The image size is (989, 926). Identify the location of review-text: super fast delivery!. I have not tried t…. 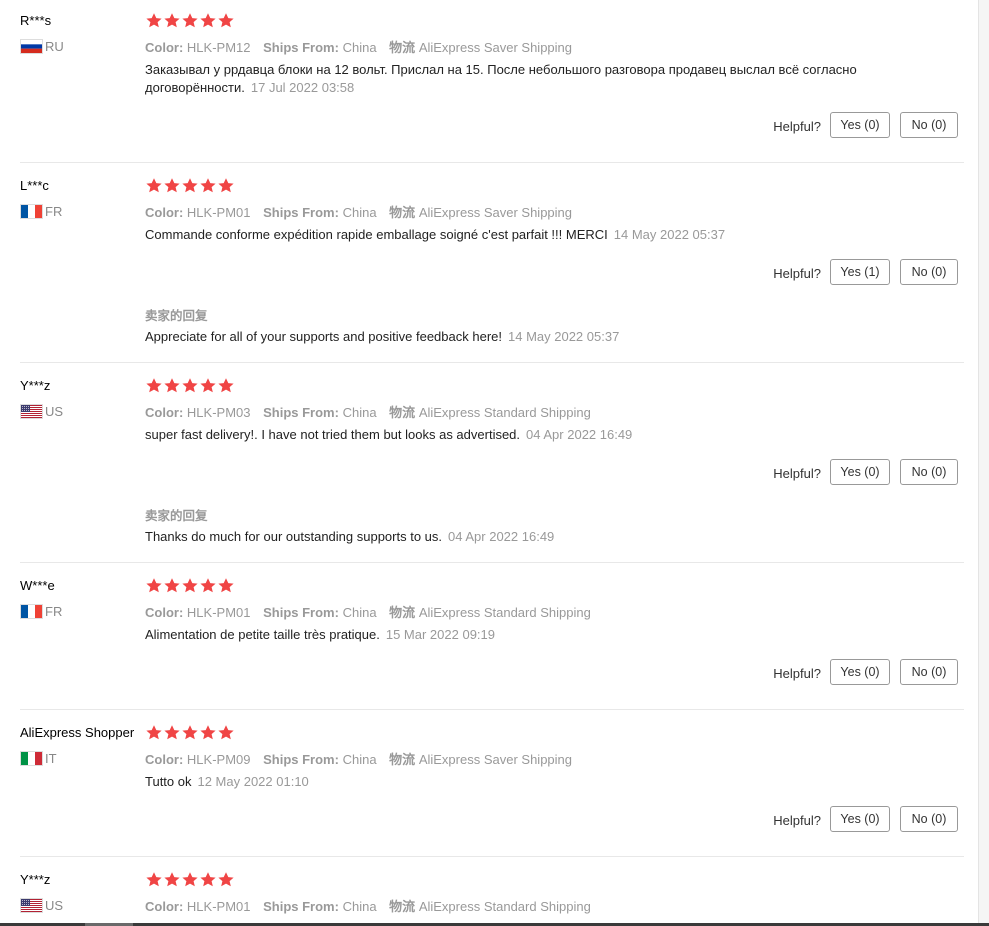
(333, 434).